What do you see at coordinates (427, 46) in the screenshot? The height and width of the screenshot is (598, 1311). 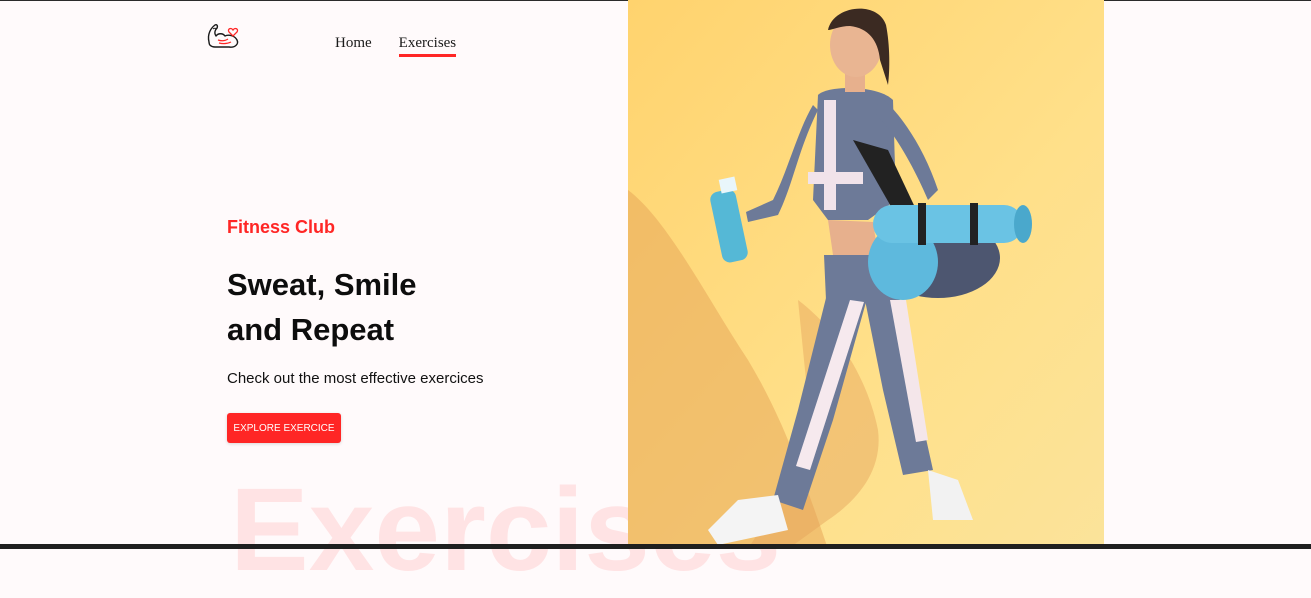 I see `nav-exercises-link: Exercises` at bounding box center [427, 46].